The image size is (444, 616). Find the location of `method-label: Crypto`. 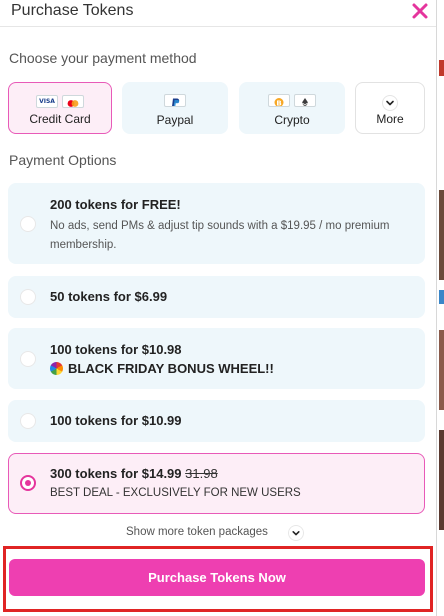

method-label: Crypto is located at coordinates (292, 120).